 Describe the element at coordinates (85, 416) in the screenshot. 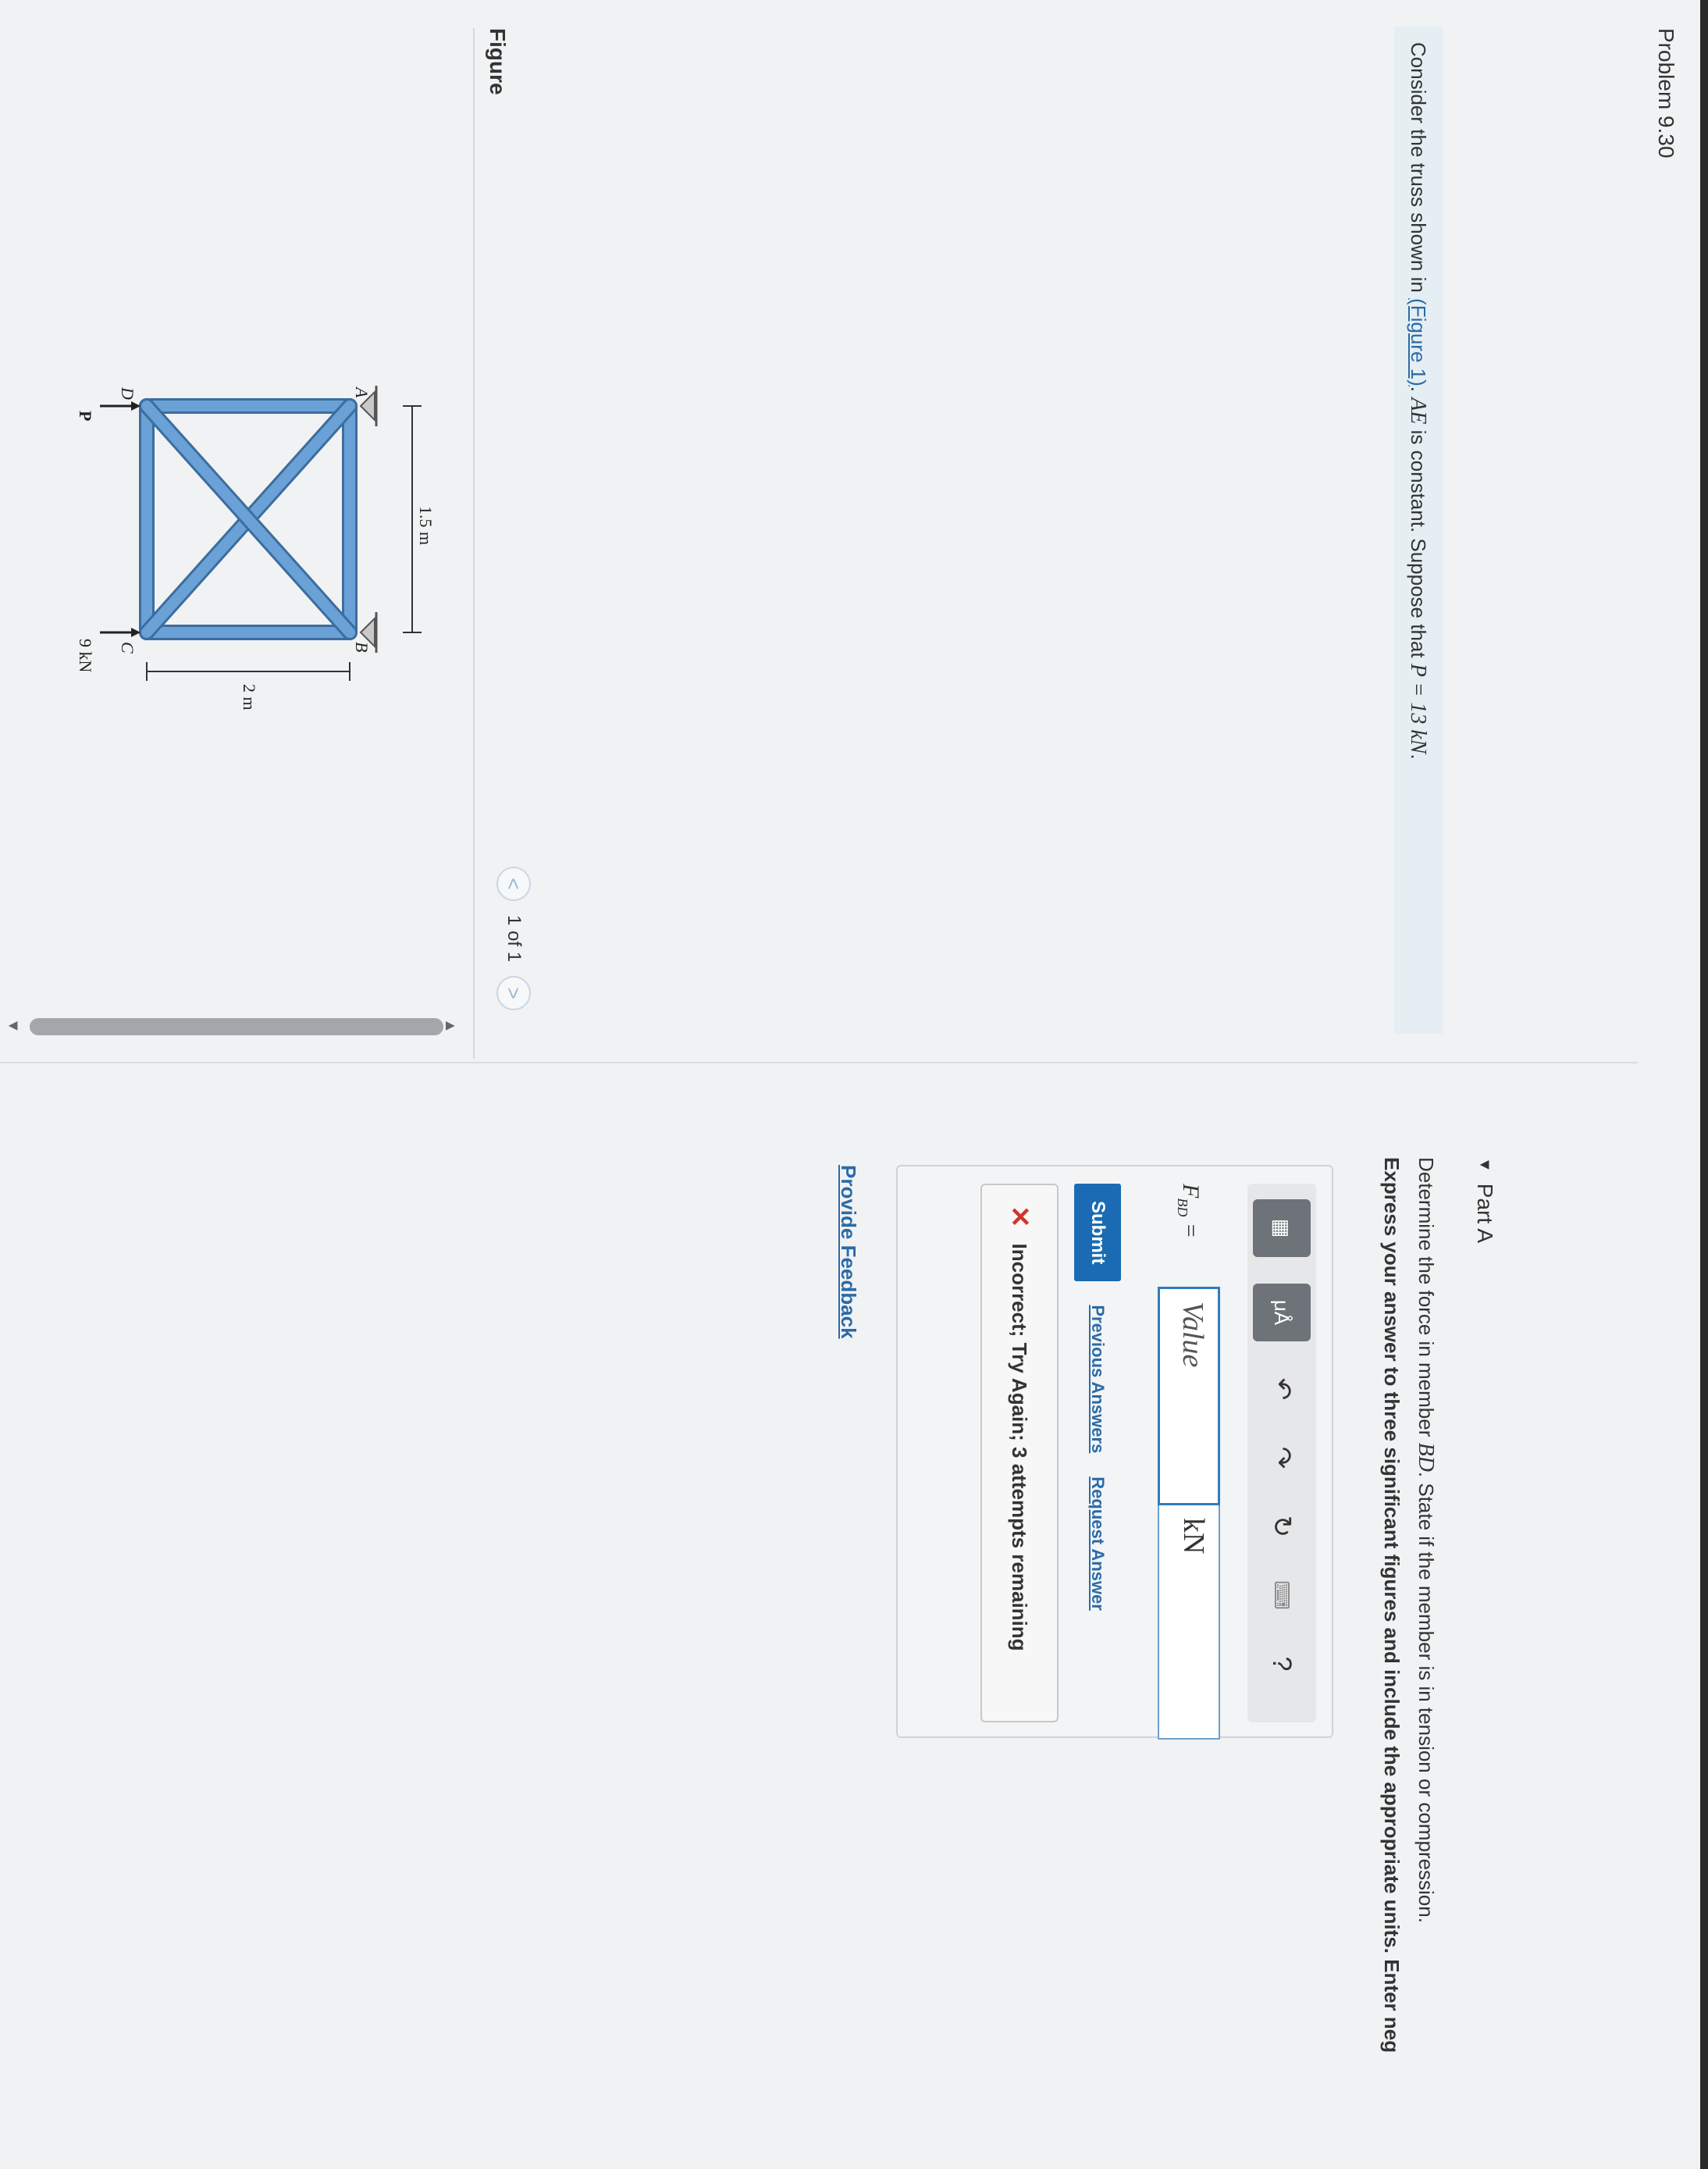

I see `load-p-label: P` at that location.